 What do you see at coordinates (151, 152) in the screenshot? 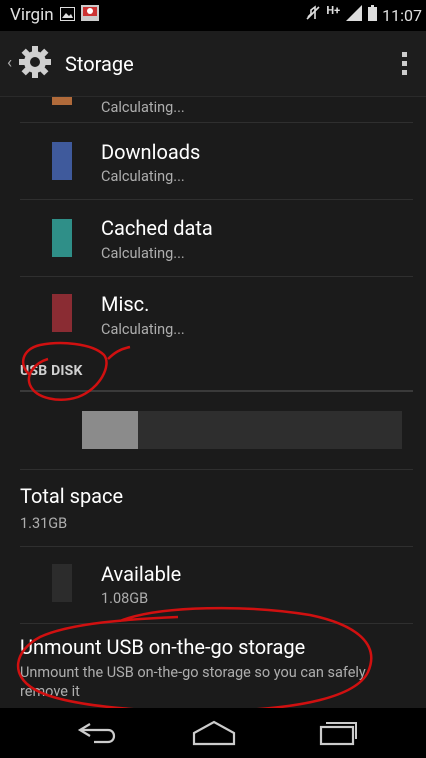
I see `storage-item-title: Downloads` at bounding box center [151, 152].